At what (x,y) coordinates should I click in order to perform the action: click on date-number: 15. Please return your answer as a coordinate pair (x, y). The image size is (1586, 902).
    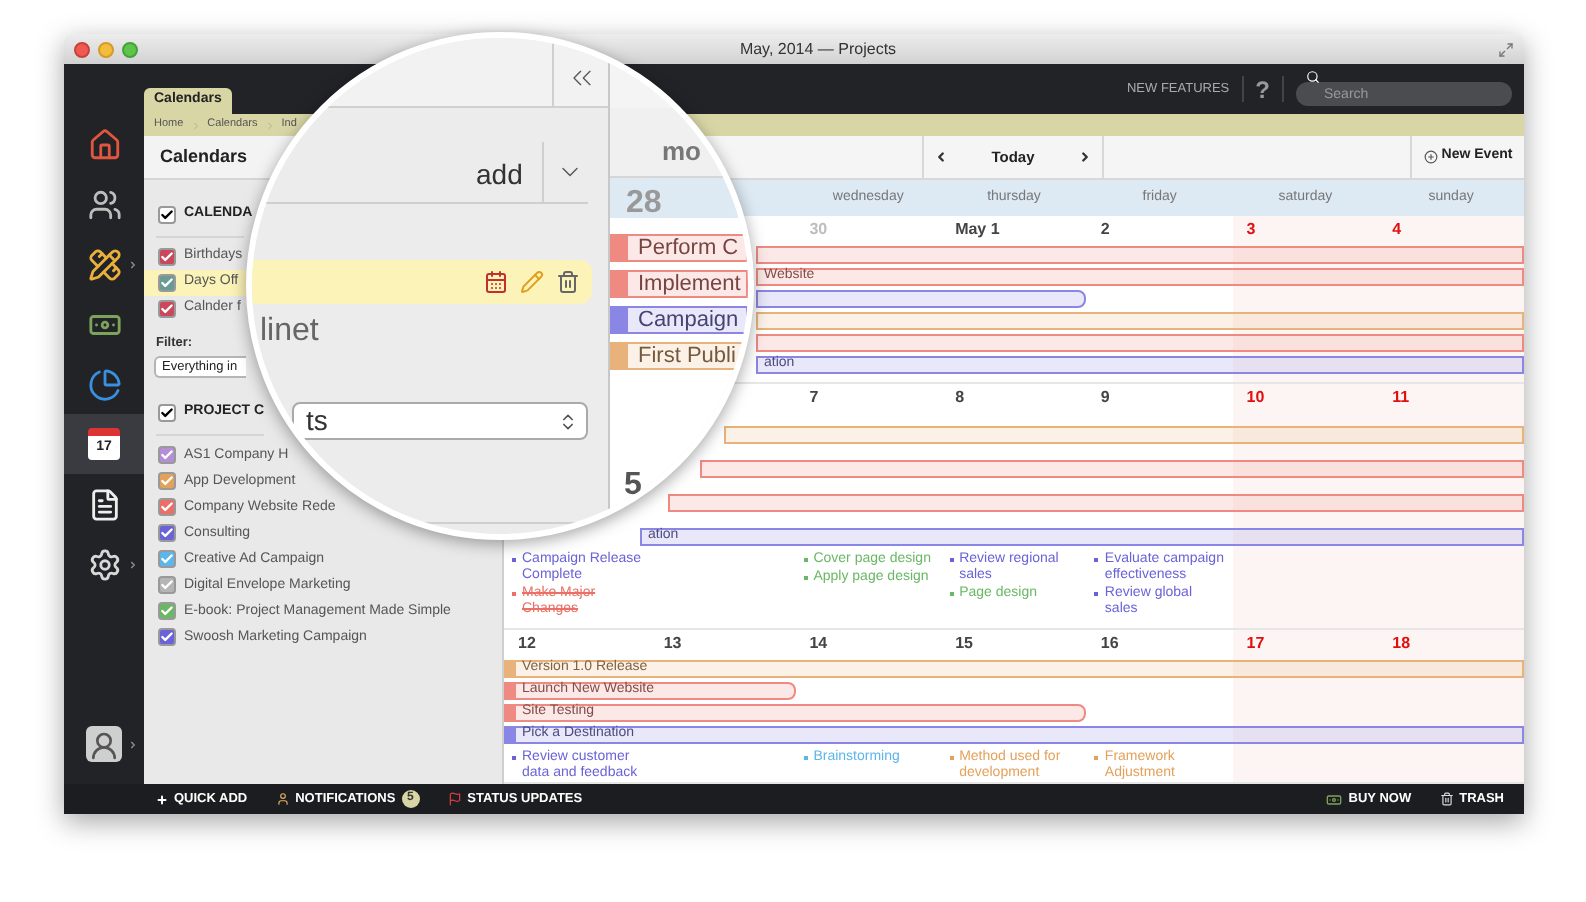
    Looking at the image, I should click on (964, 644).